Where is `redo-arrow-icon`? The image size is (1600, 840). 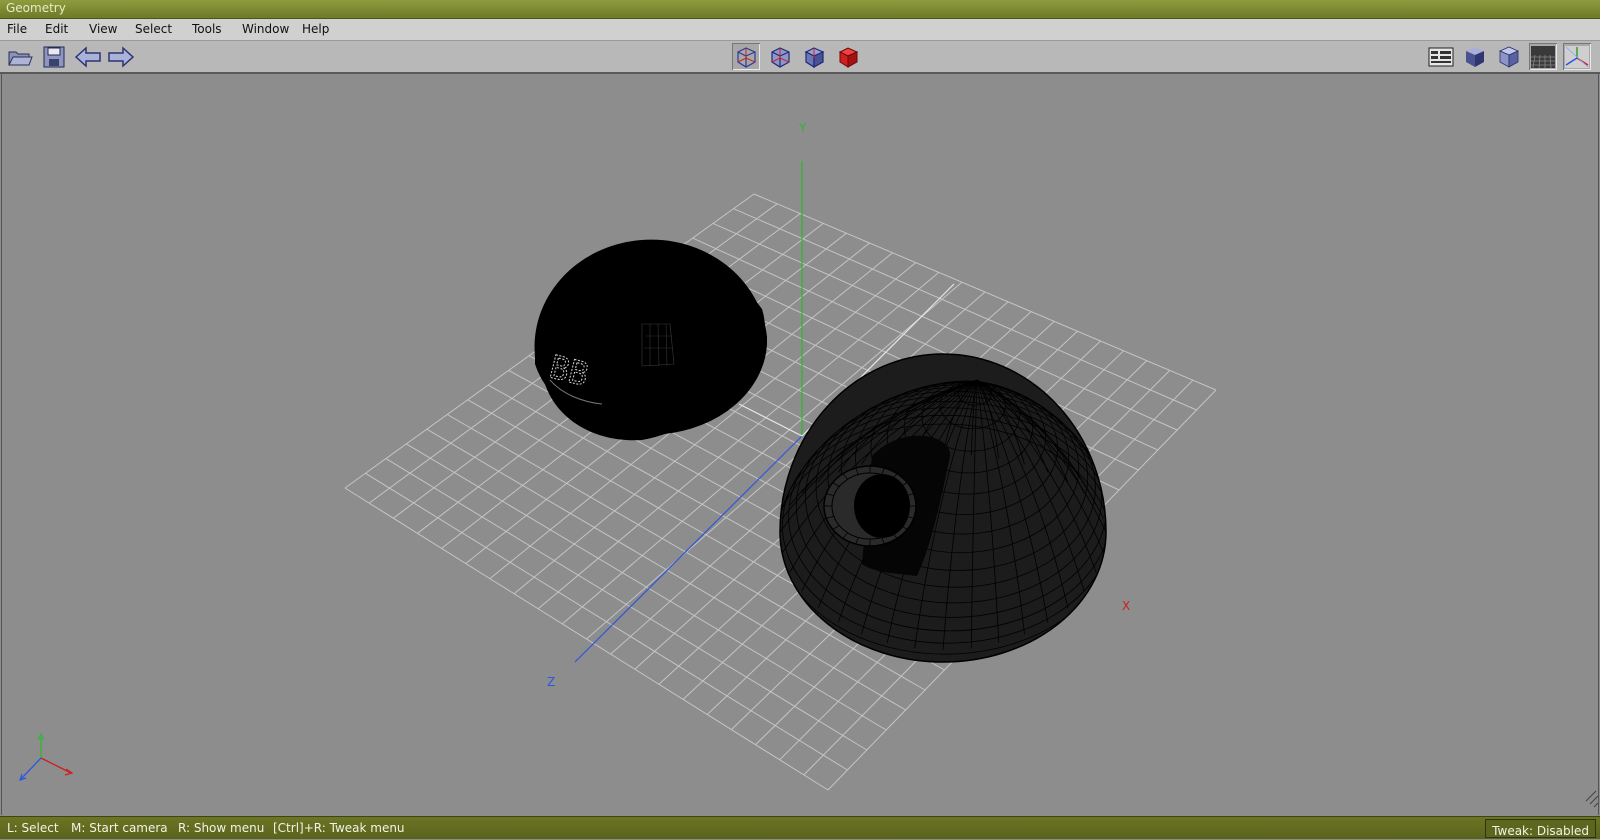
redo-arrow-icon is located at coordinates (121, 56).